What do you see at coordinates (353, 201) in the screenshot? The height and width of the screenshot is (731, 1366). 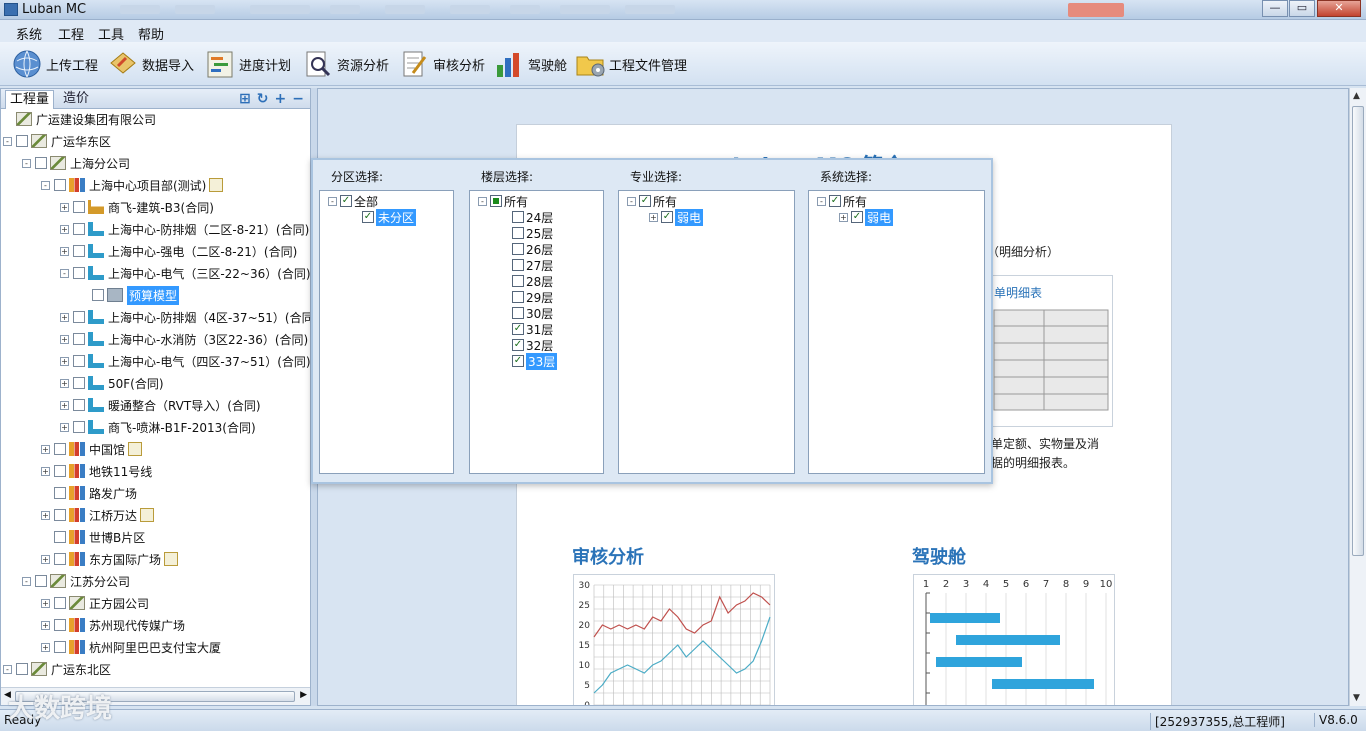 I see `filter-item: - ✓ 全部` at bounding box center [353, 201].